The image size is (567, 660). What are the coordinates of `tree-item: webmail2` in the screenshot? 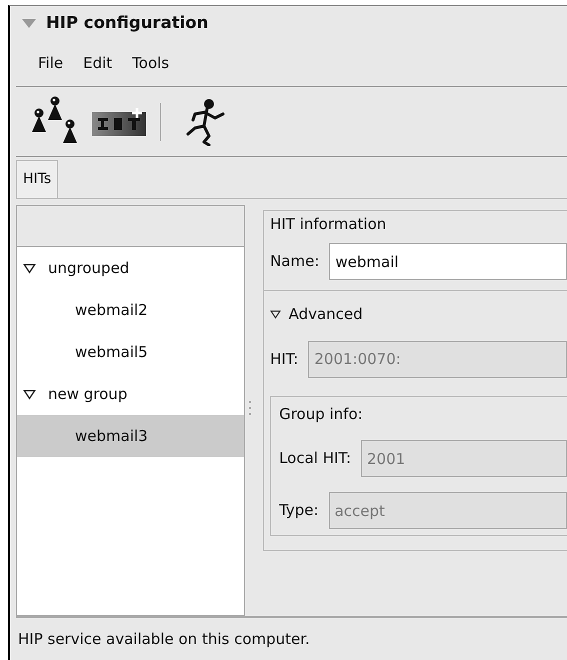 It's located at (111, 310).